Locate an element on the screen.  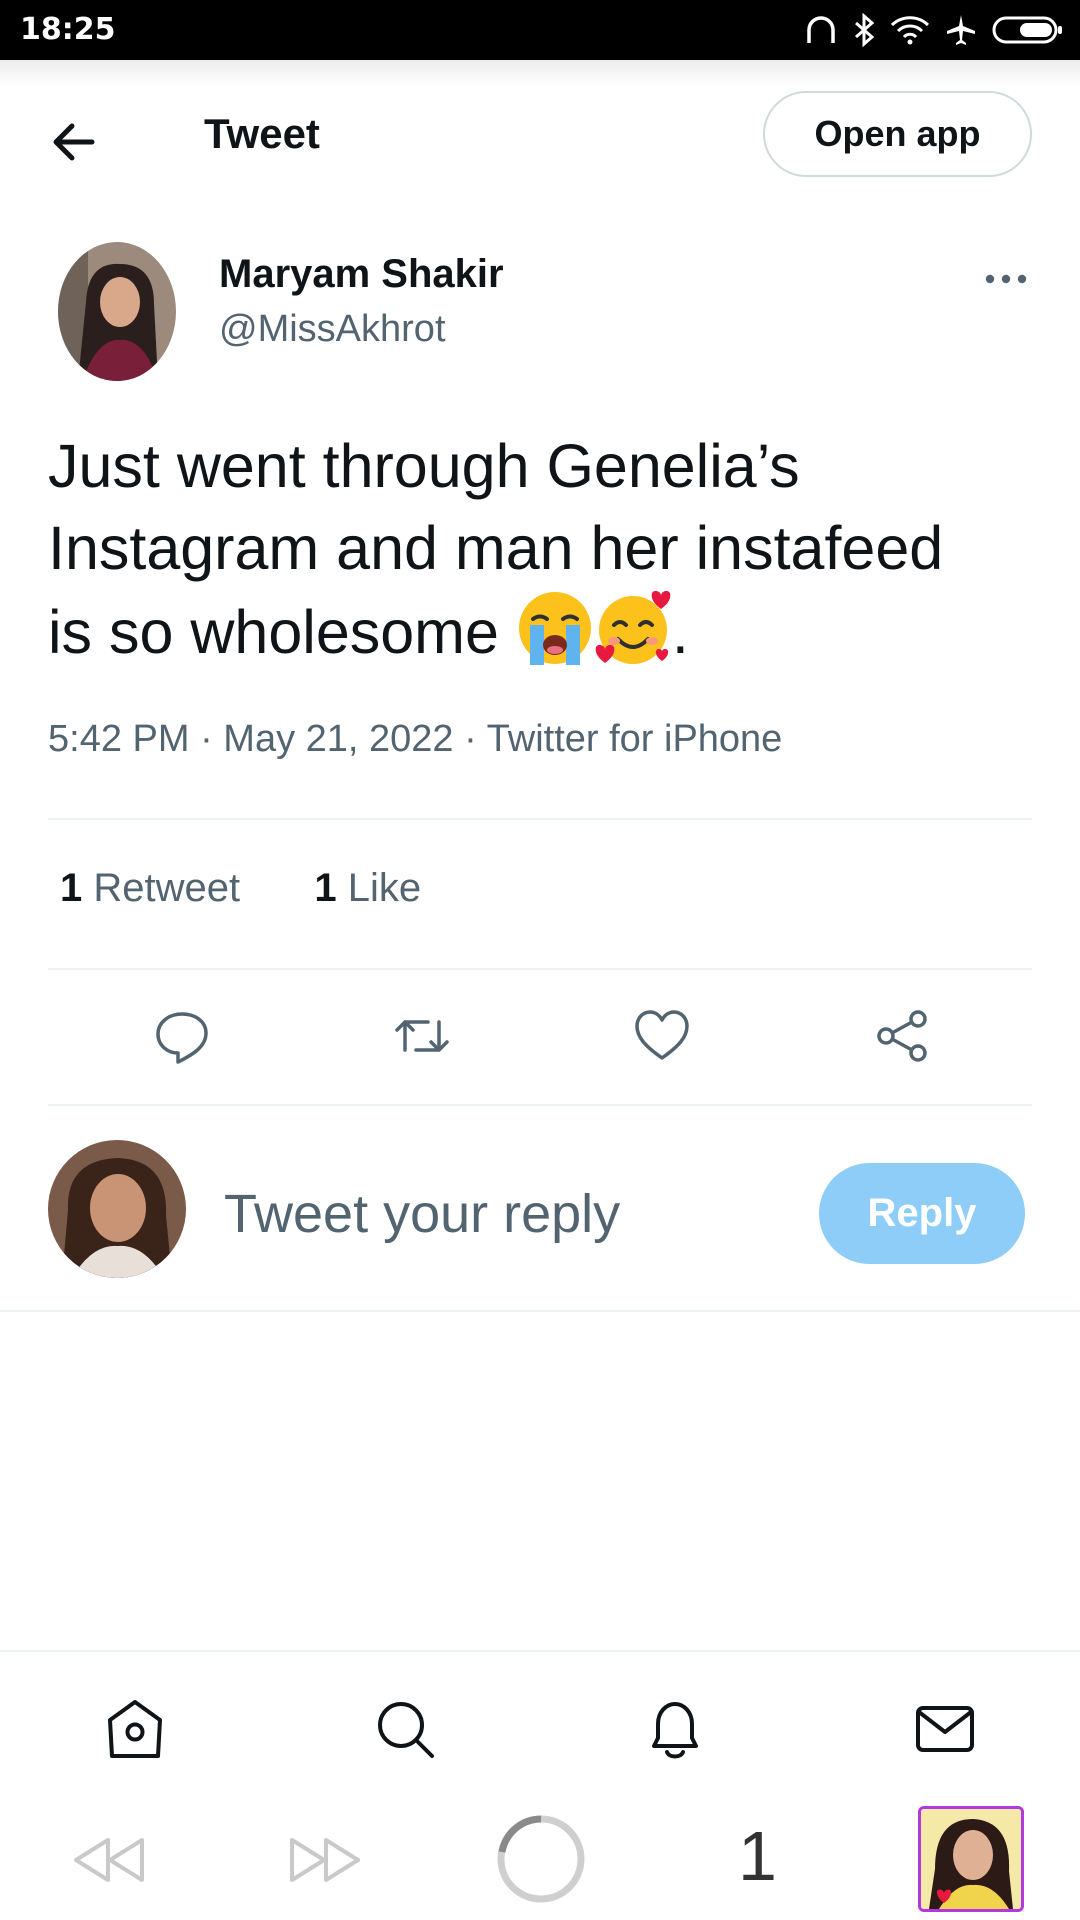
tweet-text-segment: . is located at coordinates (680, 632).